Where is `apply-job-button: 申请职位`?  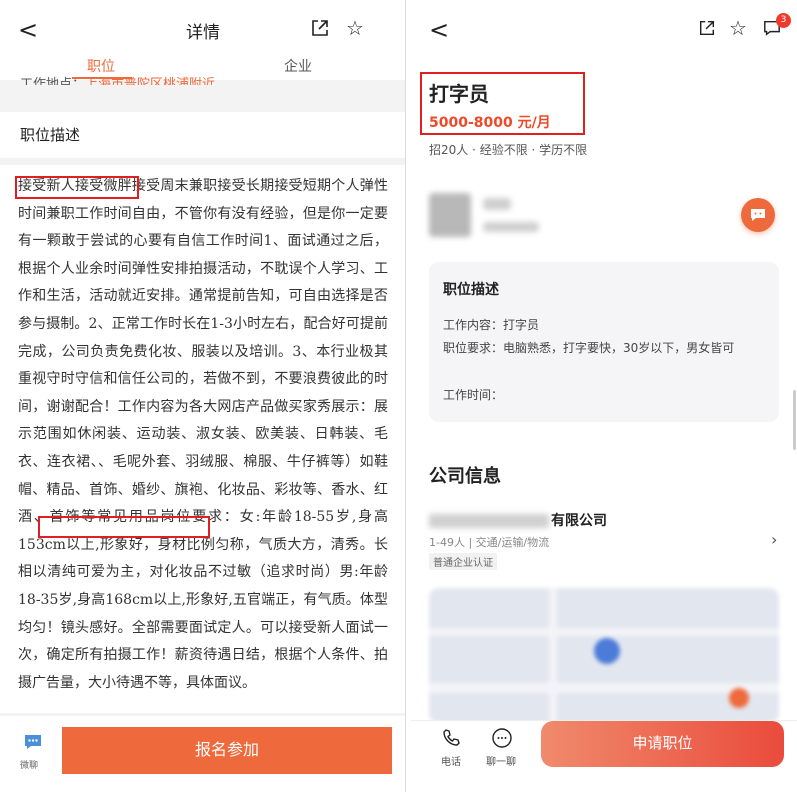
apply-job-button: 申请职位 is located at coordinates (662, 744).